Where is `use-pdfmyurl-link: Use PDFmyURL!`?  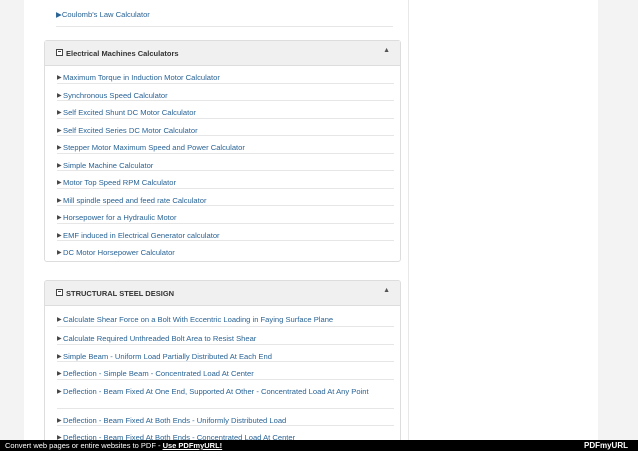
use-pdfmyurl-link: Use PDFmyURL! is located at coordinates (193, 445).